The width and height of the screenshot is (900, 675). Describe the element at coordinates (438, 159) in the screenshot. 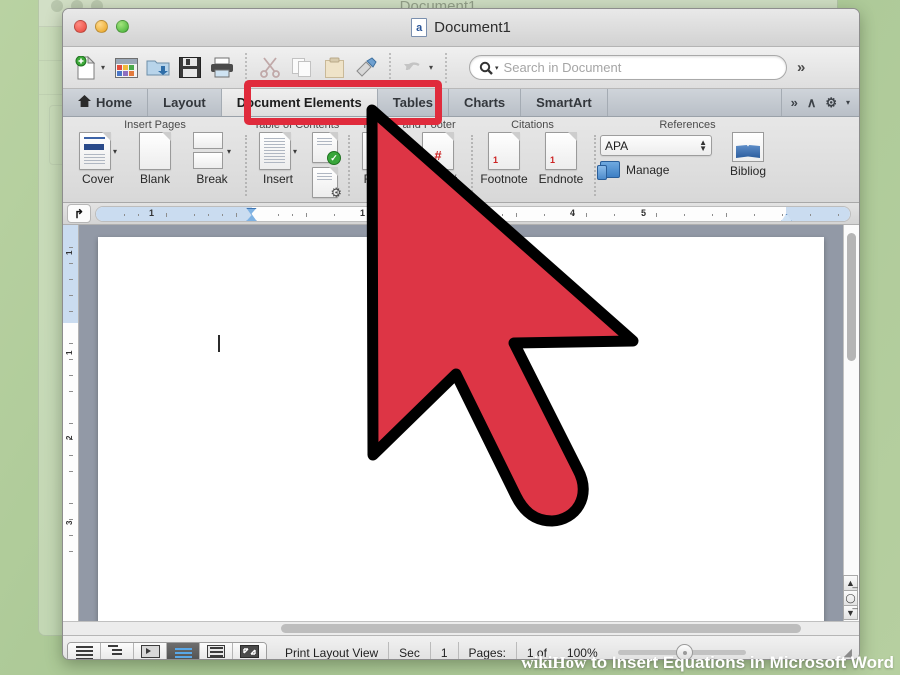

I see `page-number-button: # Page #` at that location.